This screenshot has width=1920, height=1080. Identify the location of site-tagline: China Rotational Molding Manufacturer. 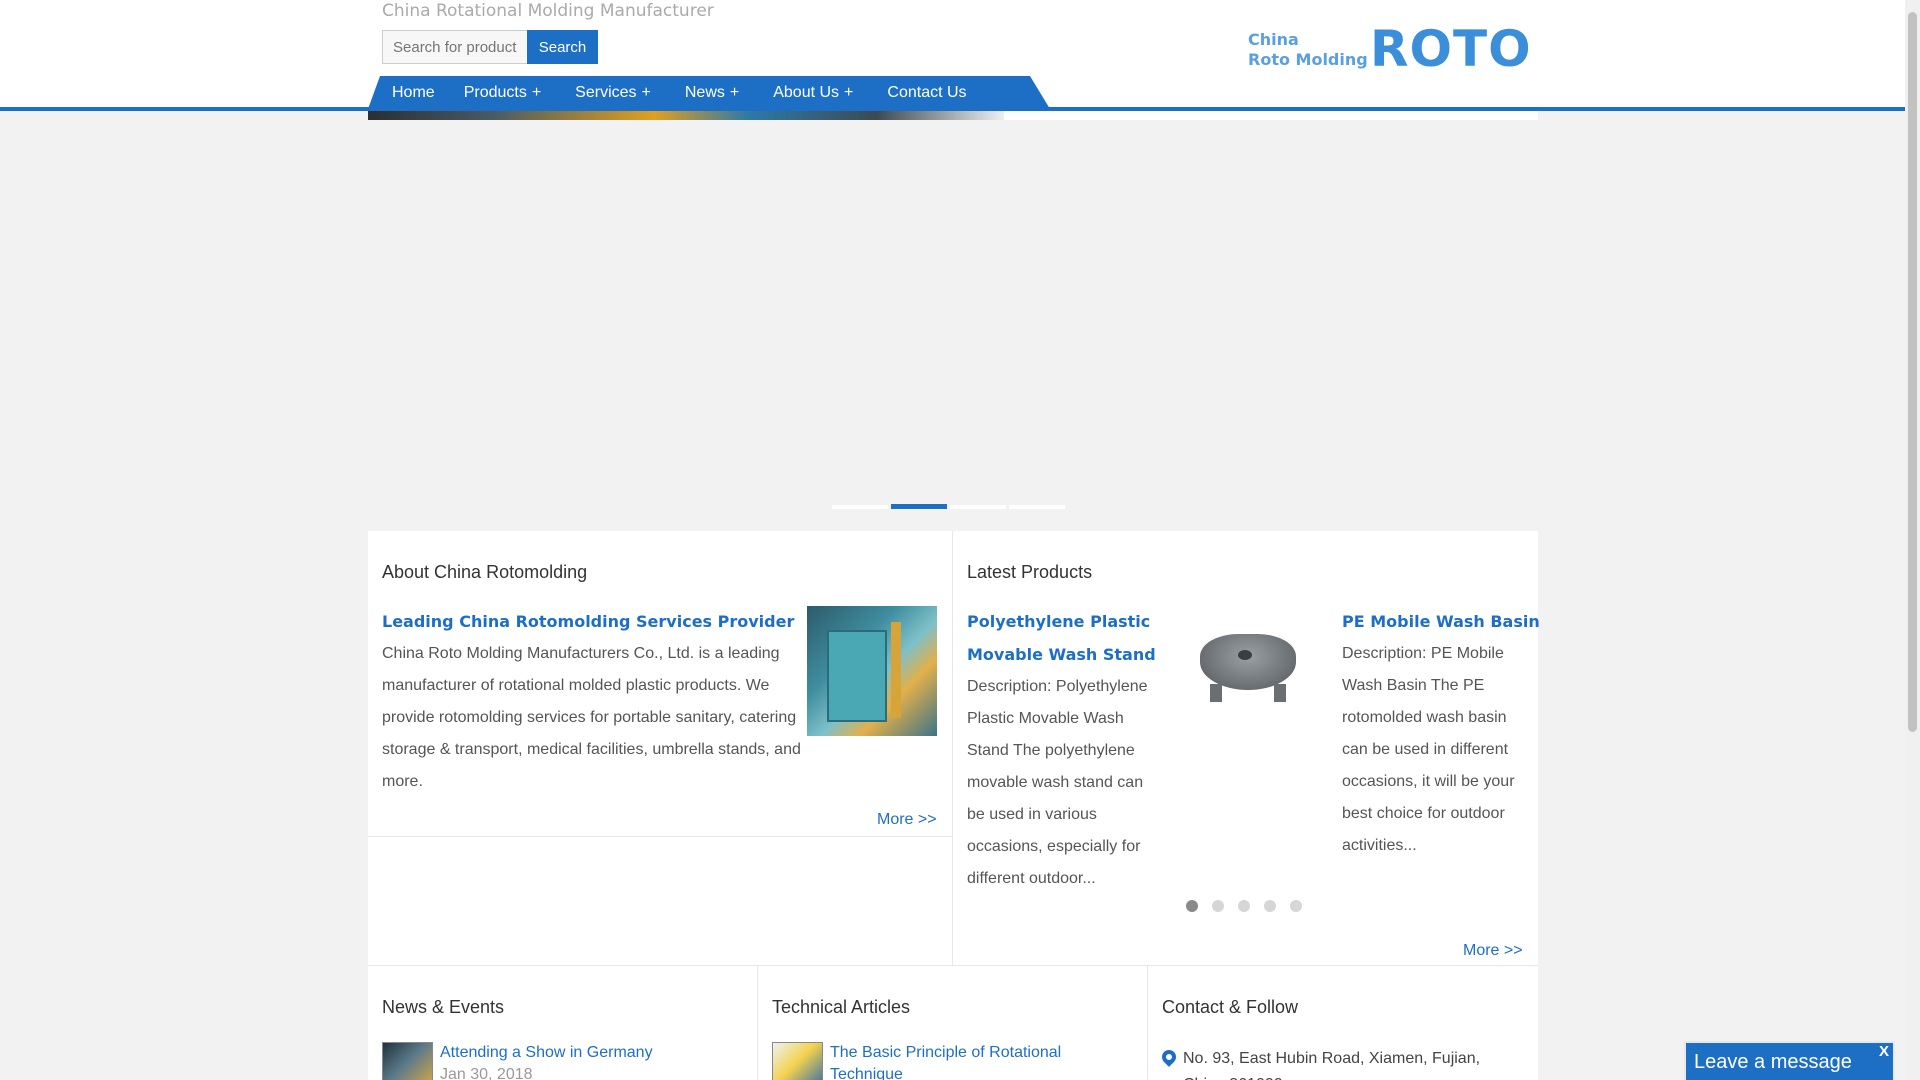
(548, 11).